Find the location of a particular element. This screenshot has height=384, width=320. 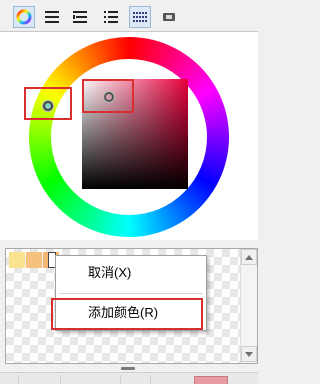

color-wheel-icon is located at coordinates (24, 17).